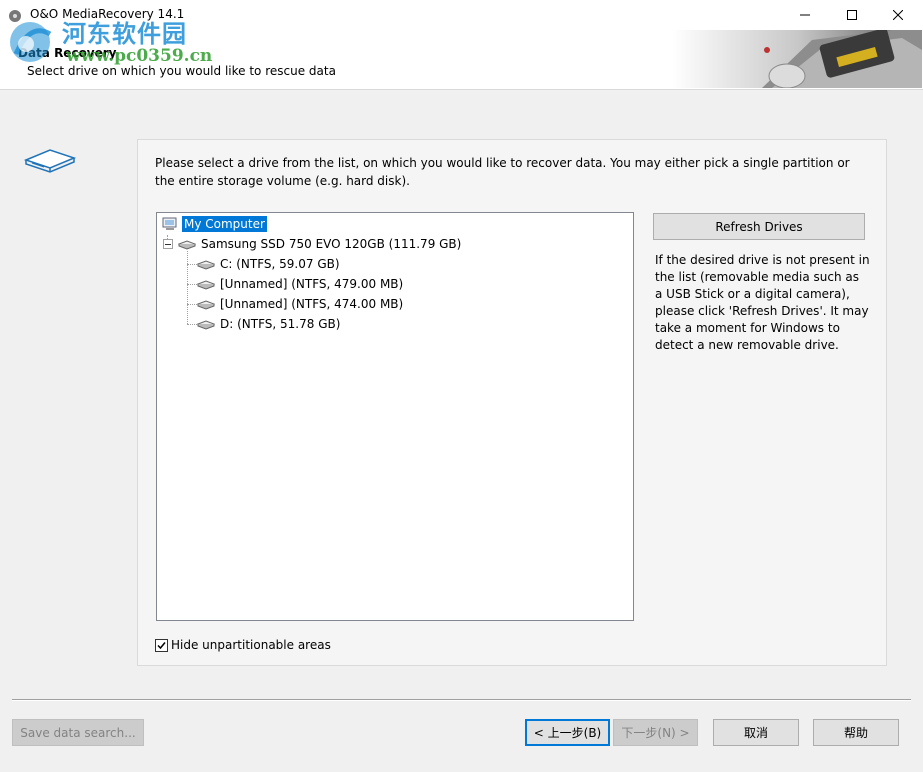 Image resolution: width=923 pixels, height=772 pixels. I want to click on hide-unpartitionable-checkbox, so click(161, 645).